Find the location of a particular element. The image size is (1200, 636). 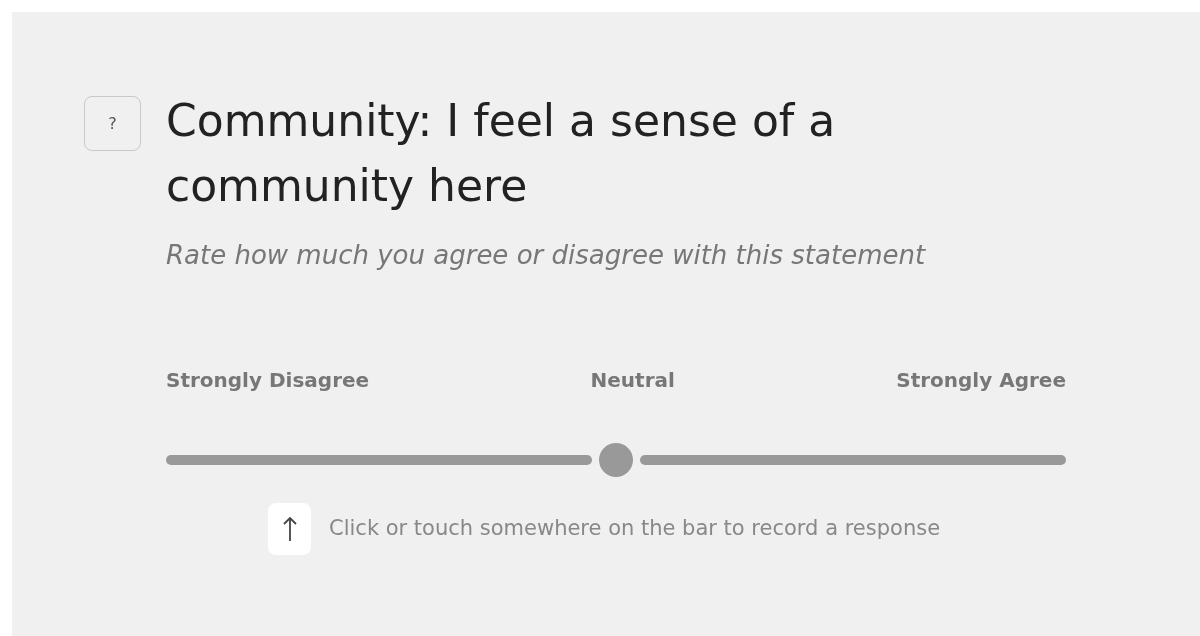

instruction-text: Rate how much you agree or disagree with this statement is located at coordinates (546, 255).